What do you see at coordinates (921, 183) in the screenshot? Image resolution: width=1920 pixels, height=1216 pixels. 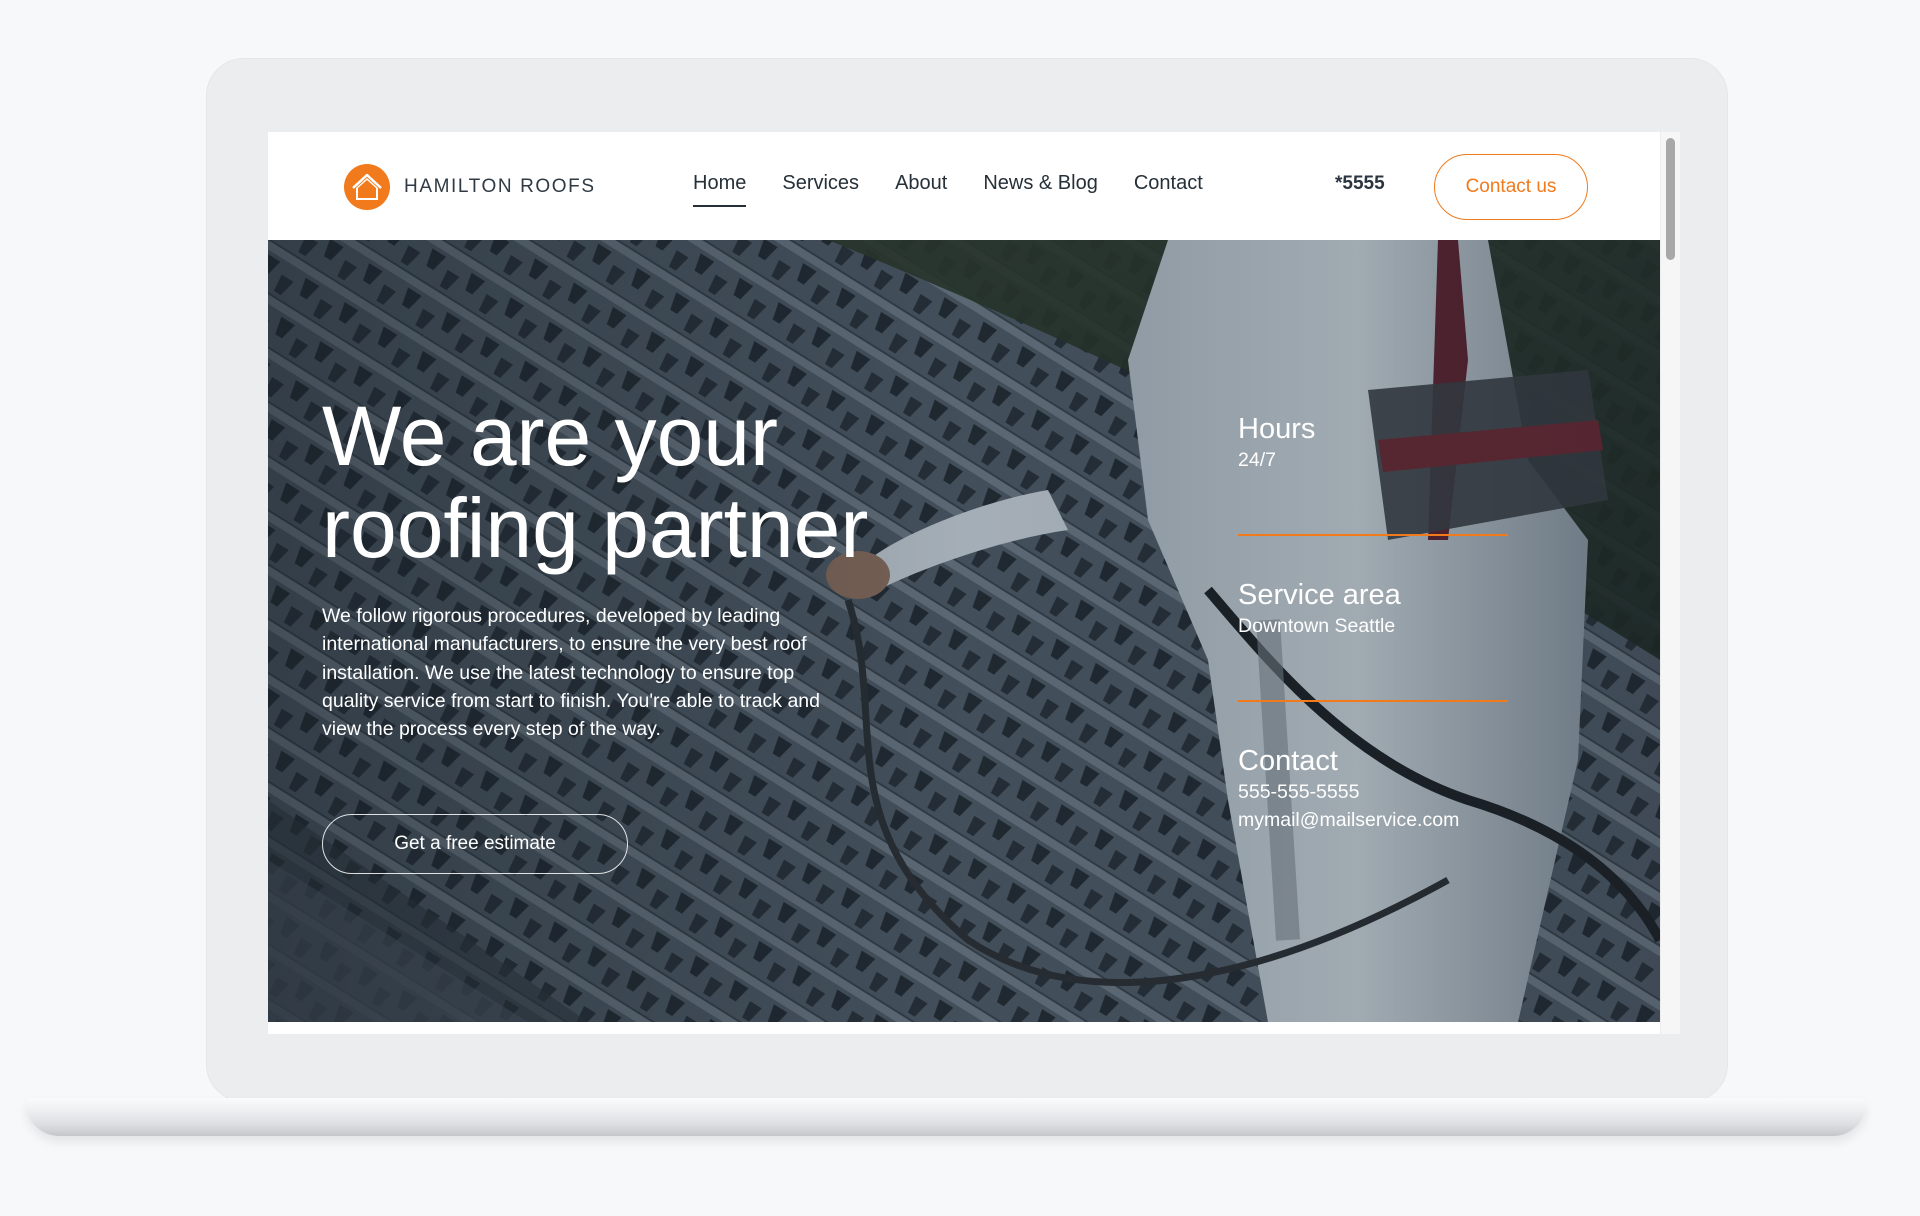 I see `nav-item-about: About` at bounding box center [921, 183].